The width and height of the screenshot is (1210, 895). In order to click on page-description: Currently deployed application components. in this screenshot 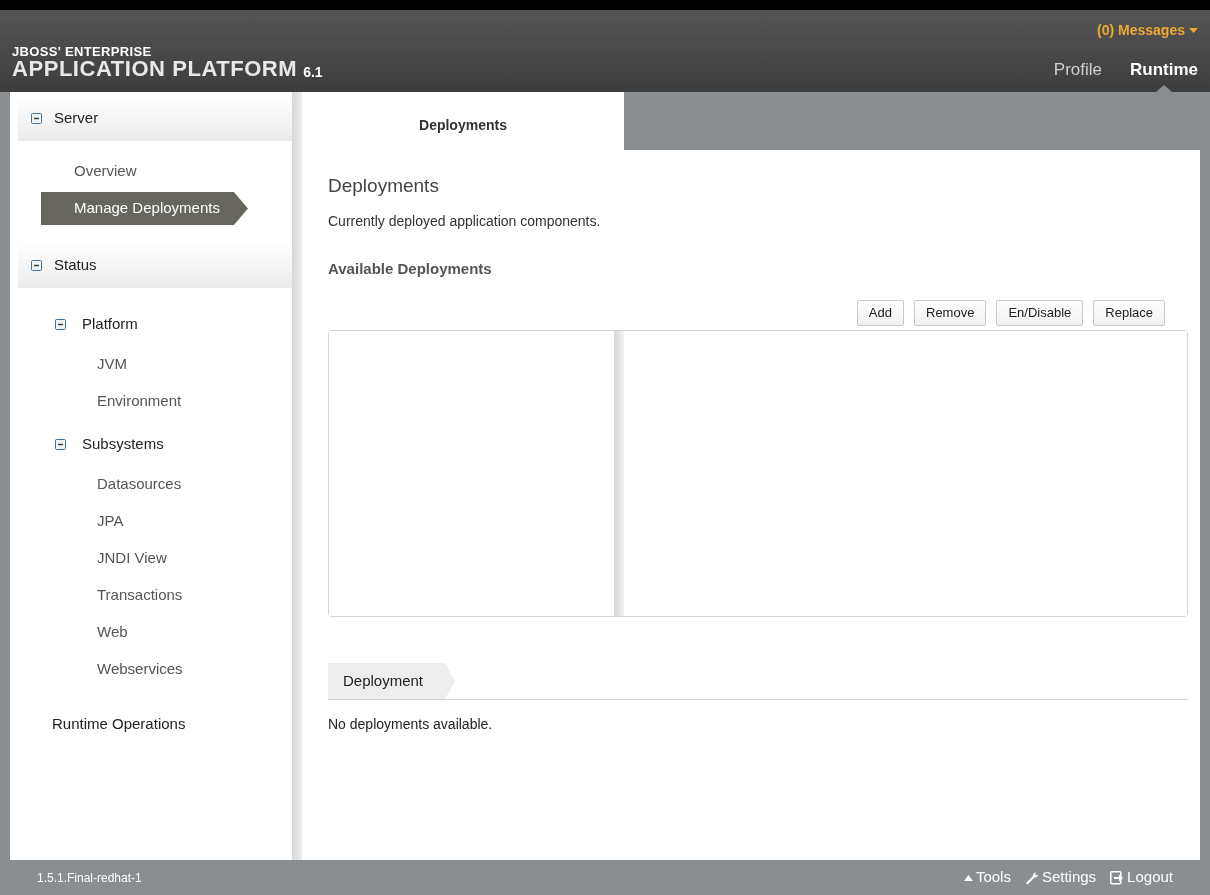, I will do `click(465, 221)`.